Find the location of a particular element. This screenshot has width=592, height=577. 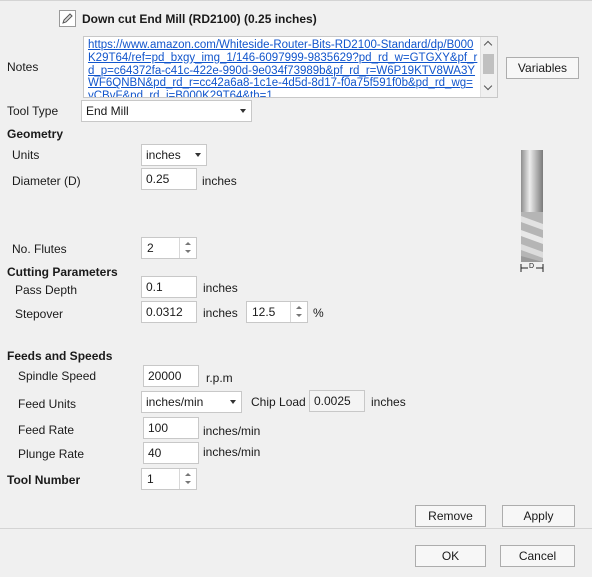

feed-rate-label: Feed Rate is located at coordinates (46, 430).